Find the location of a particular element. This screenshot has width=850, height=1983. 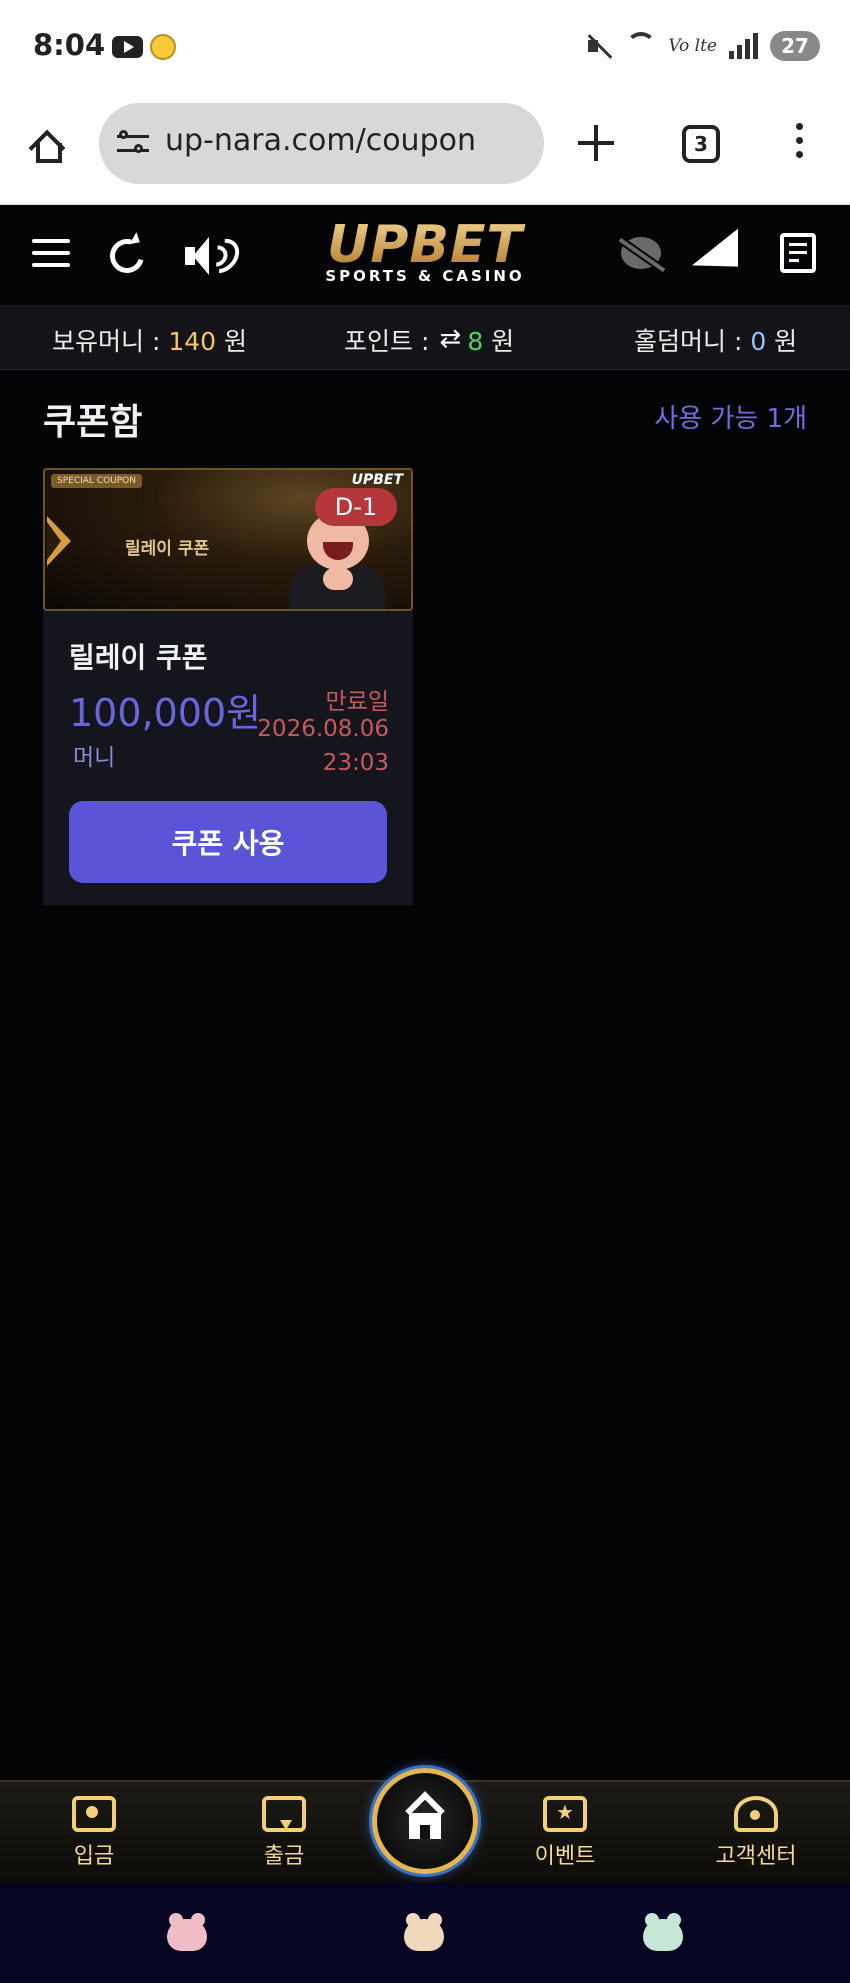

nav-event: 이벤트 is located at coordinates (565, 1833).